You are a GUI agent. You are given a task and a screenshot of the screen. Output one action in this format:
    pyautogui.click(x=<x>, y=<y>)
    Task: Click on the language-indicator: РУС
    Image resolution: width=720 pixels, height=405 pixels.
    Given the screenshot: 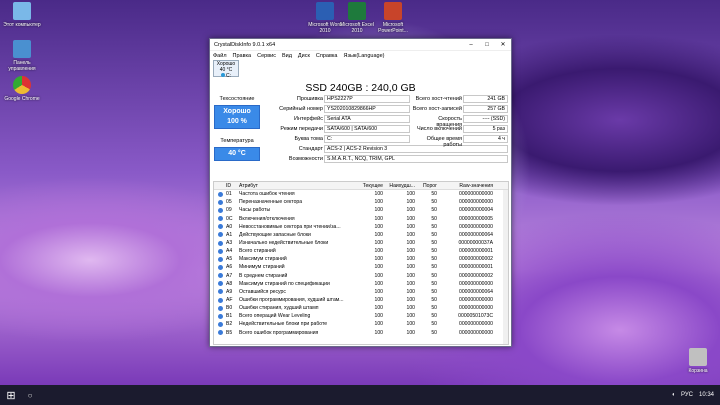 What is the action you would take?
    pyautogui.click(x=687, y=395)
    